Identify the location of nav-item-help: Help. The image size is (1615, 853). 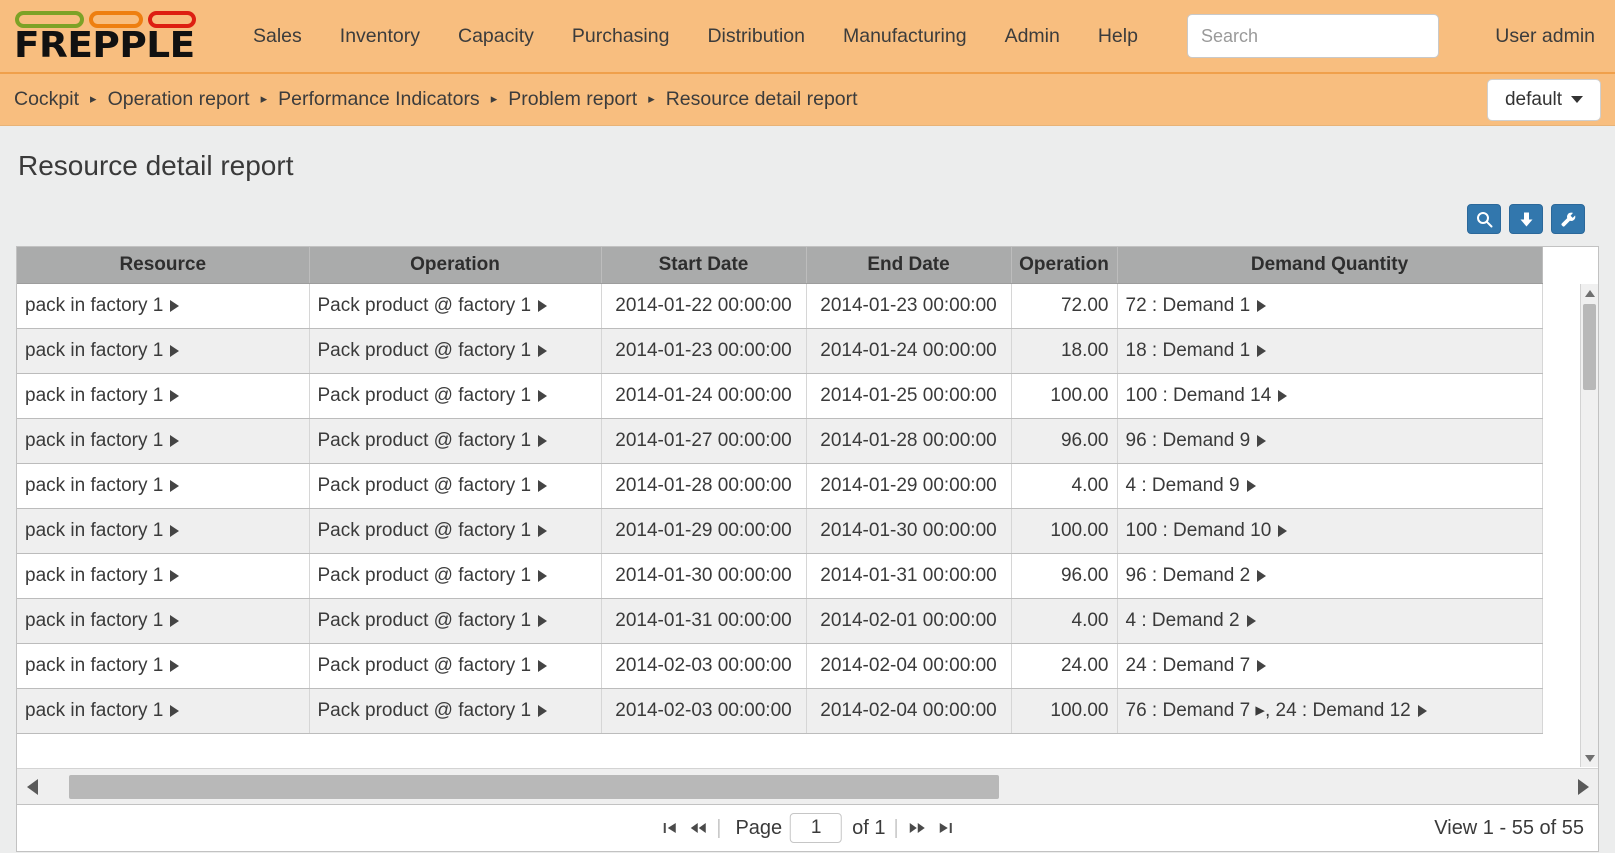
(1118, 36).